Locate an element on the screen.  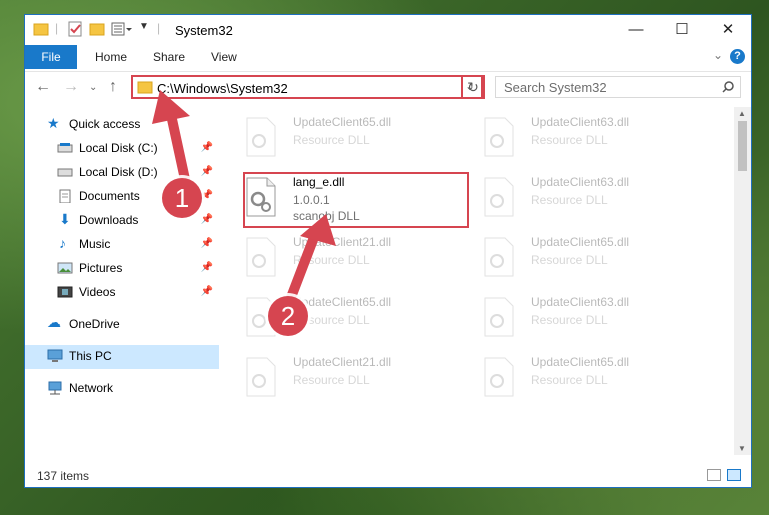
callout-badge-1: 1 is located at coordinates (182, 198).